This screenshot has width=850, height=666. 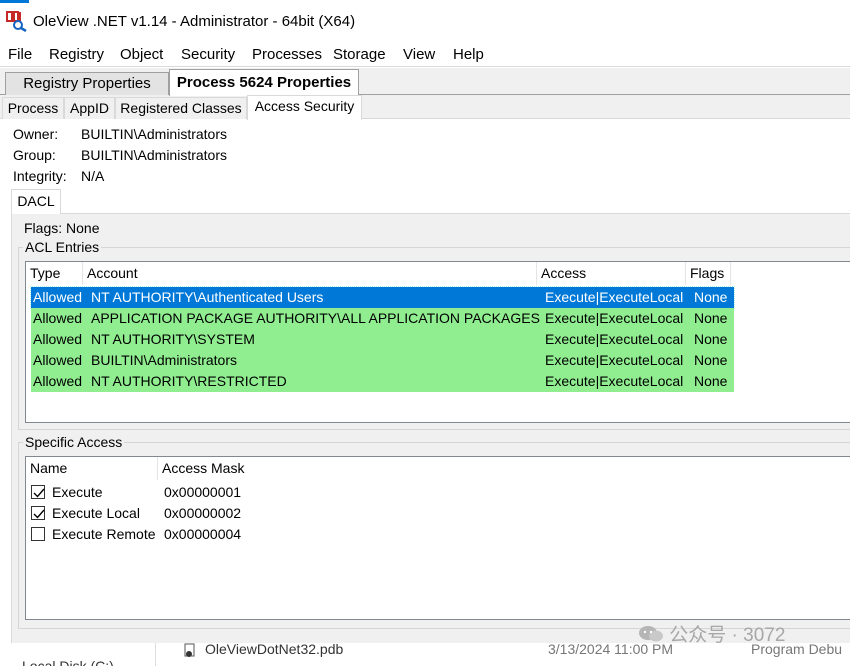 What do you see at coordinates (310, 273) in the screenshot?
I see `col-account: Account` at bounding box center [310, 273].